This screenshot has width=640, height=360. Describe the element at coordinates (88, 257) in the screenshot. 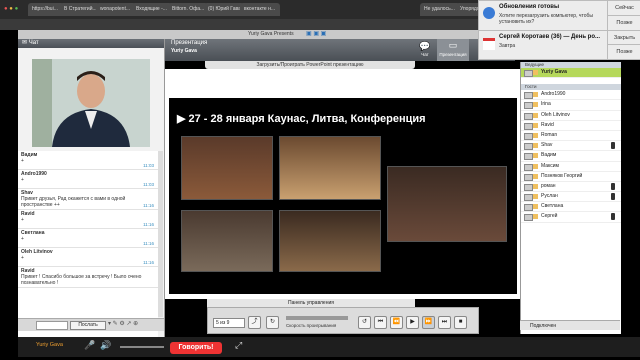

I see `chat-message: Oleh Litvinov +11:16` at that location.